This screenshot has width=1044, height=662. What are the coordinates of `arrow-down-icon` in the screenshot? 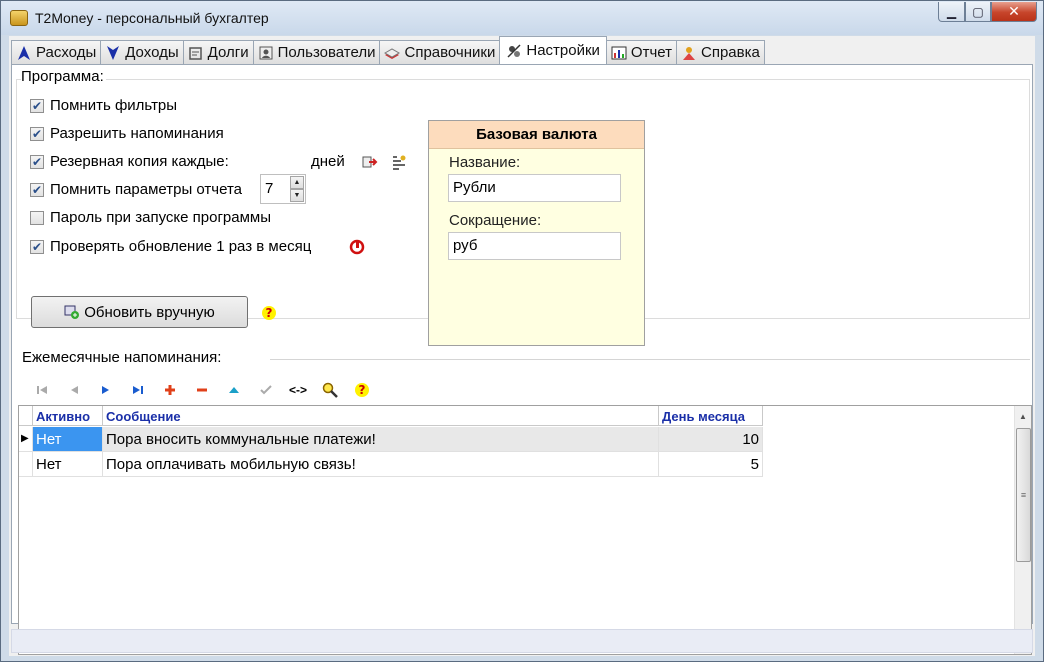 It's located at (113, 52).